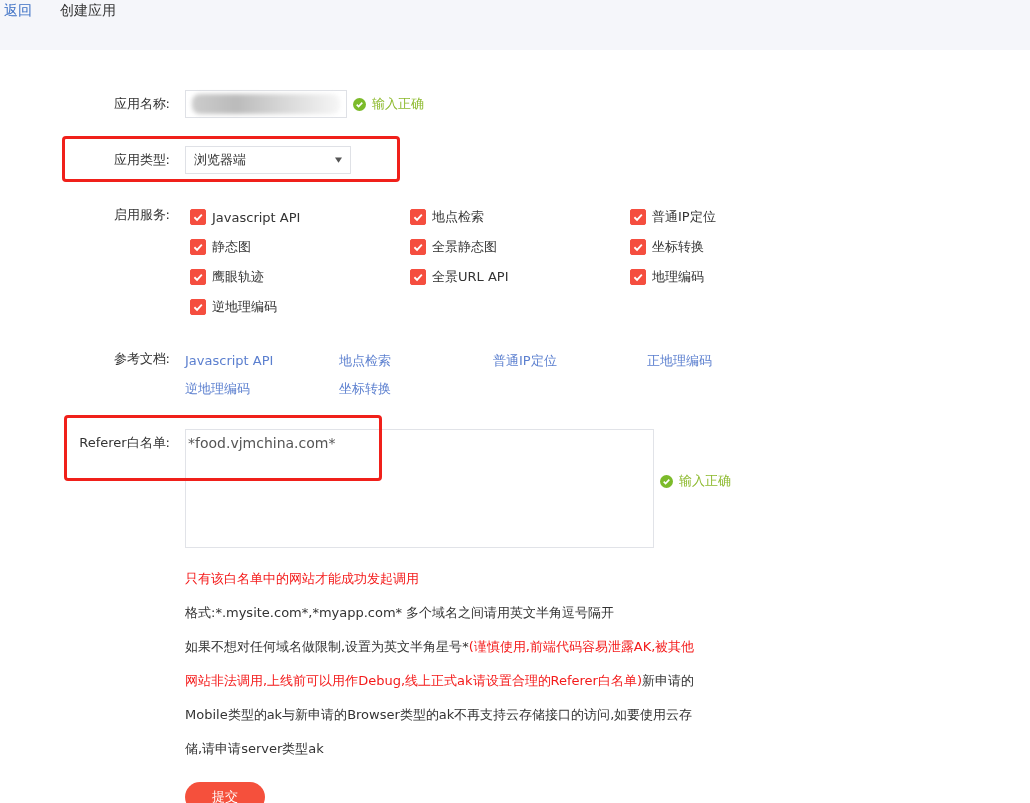 This screenshot has height=803, width=1030. I want to click on doc-link: 正地理编码, so click(724, 361).